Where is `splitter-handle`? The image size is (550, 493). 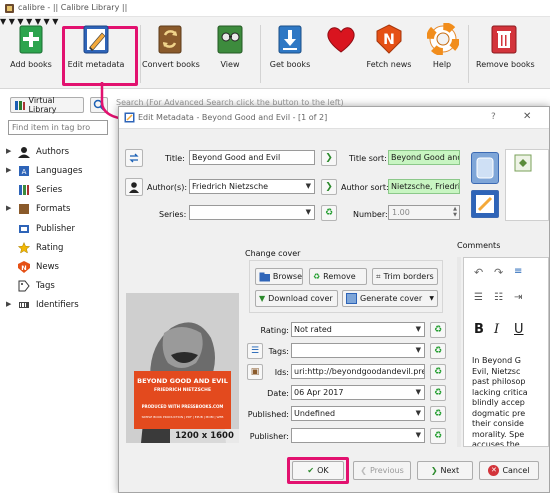 splitter-handle is located at coordinates (459, 352).